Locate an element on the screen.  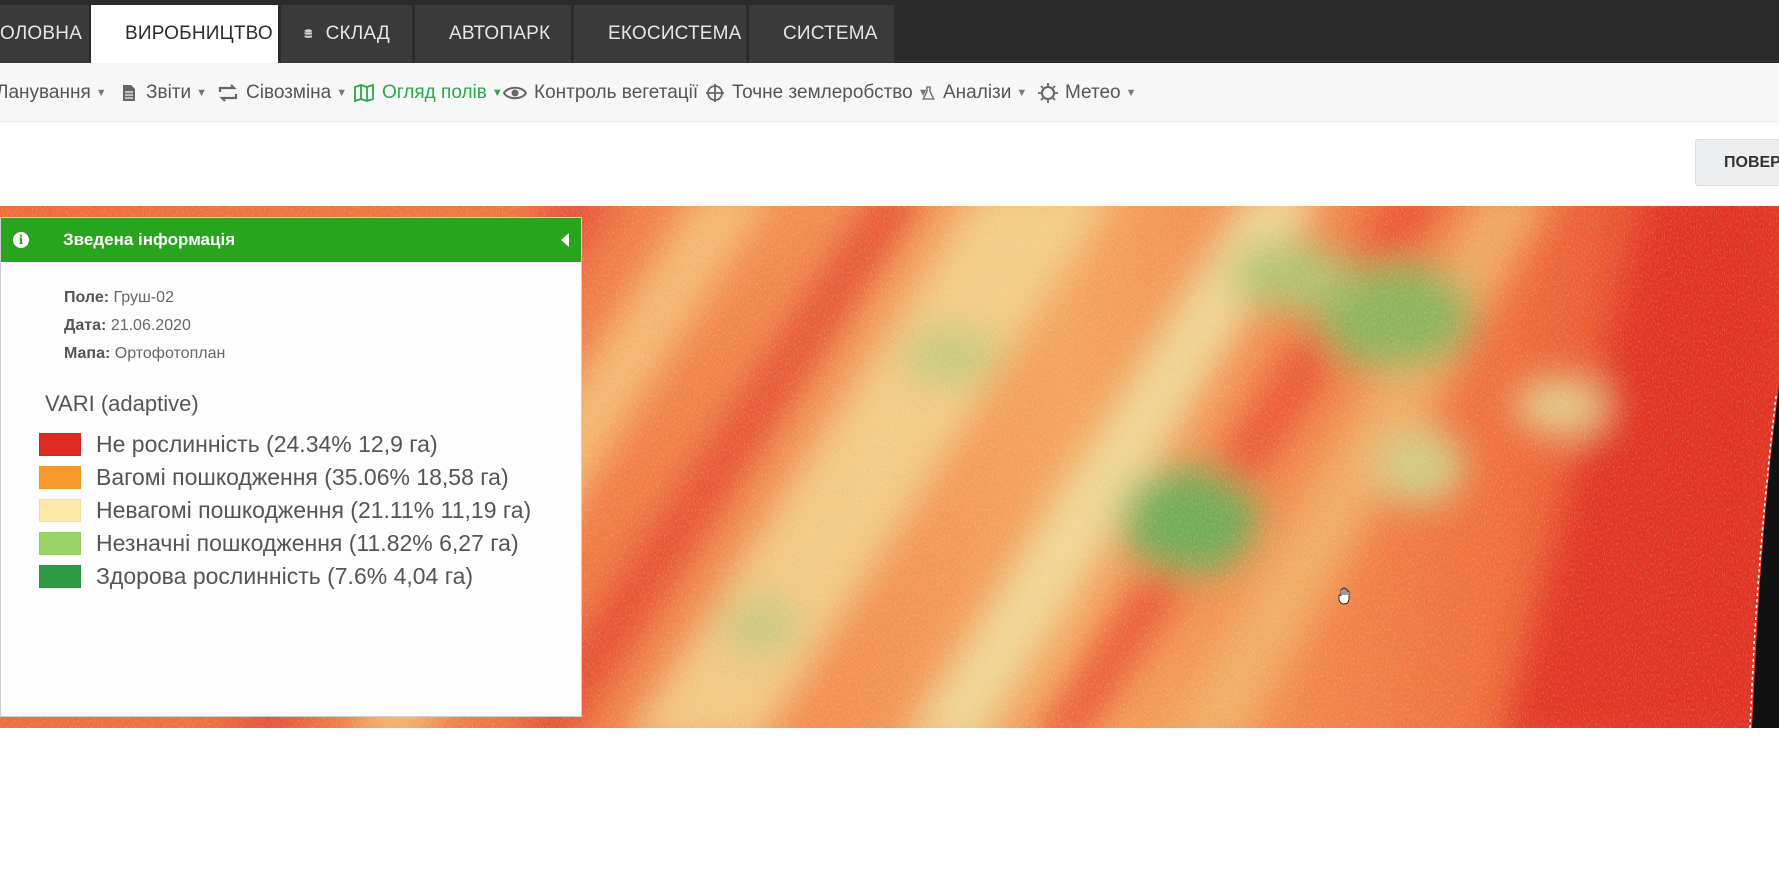
map-label: Мапа: is located at coordinates (87, 353).